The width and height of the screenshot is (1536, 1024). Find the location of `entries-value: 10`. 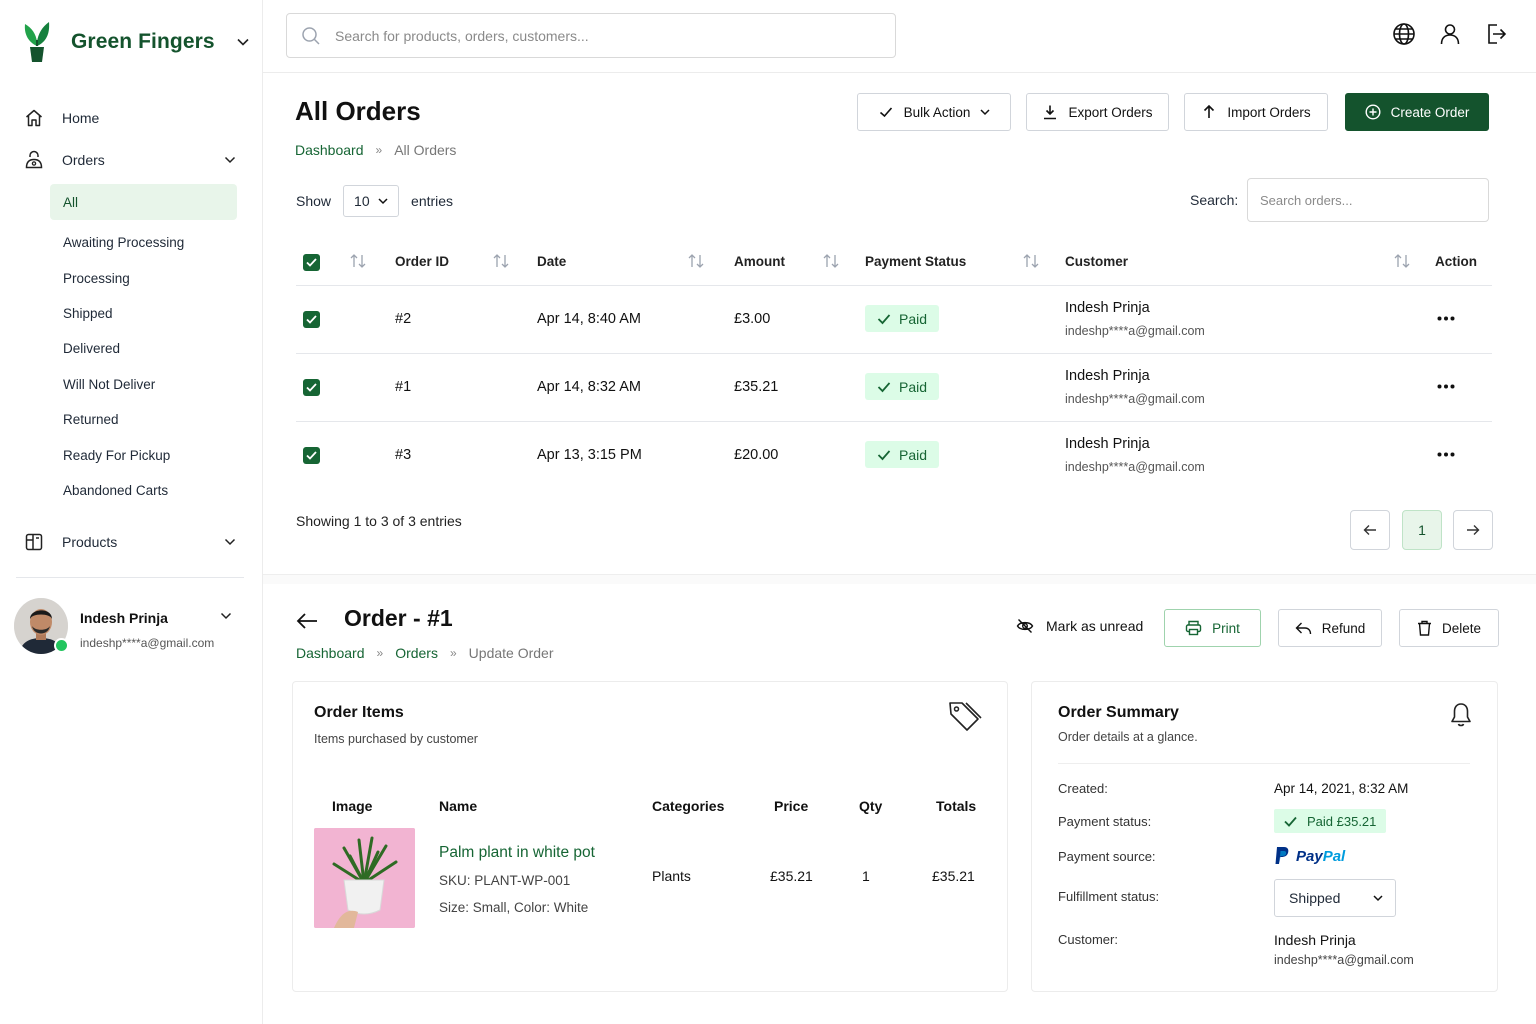

entries-value: 10 is located at coordinates (362, 201).